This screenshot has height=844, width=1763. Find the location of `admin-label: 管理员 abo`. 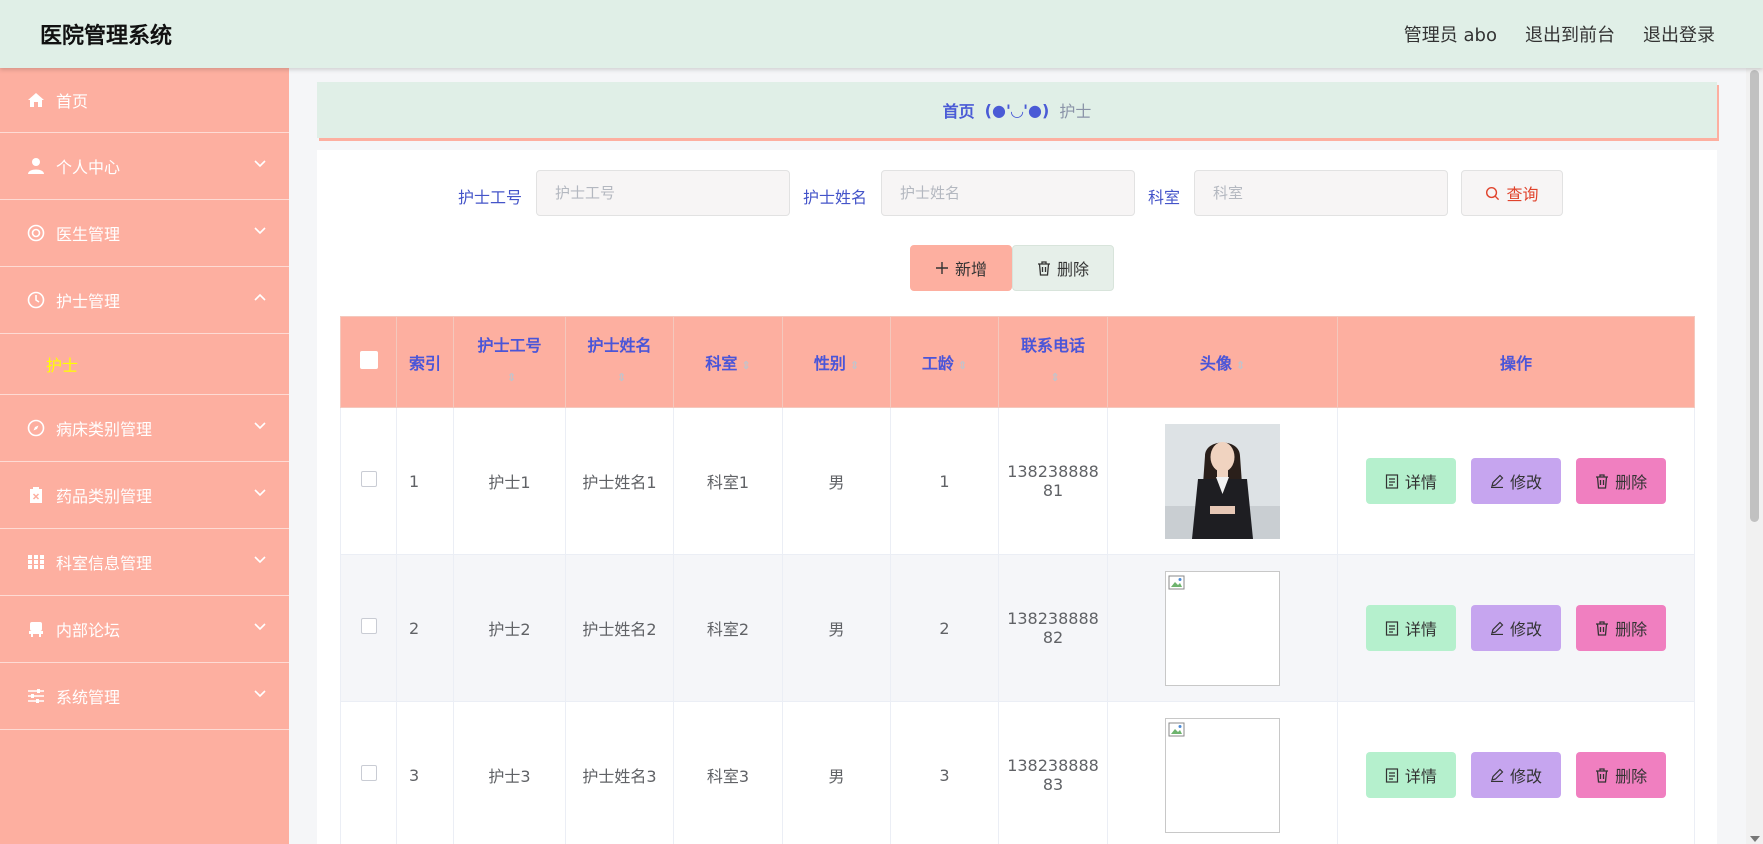

admin-label: 管理员 abo is located at coordinates (1450, 34).